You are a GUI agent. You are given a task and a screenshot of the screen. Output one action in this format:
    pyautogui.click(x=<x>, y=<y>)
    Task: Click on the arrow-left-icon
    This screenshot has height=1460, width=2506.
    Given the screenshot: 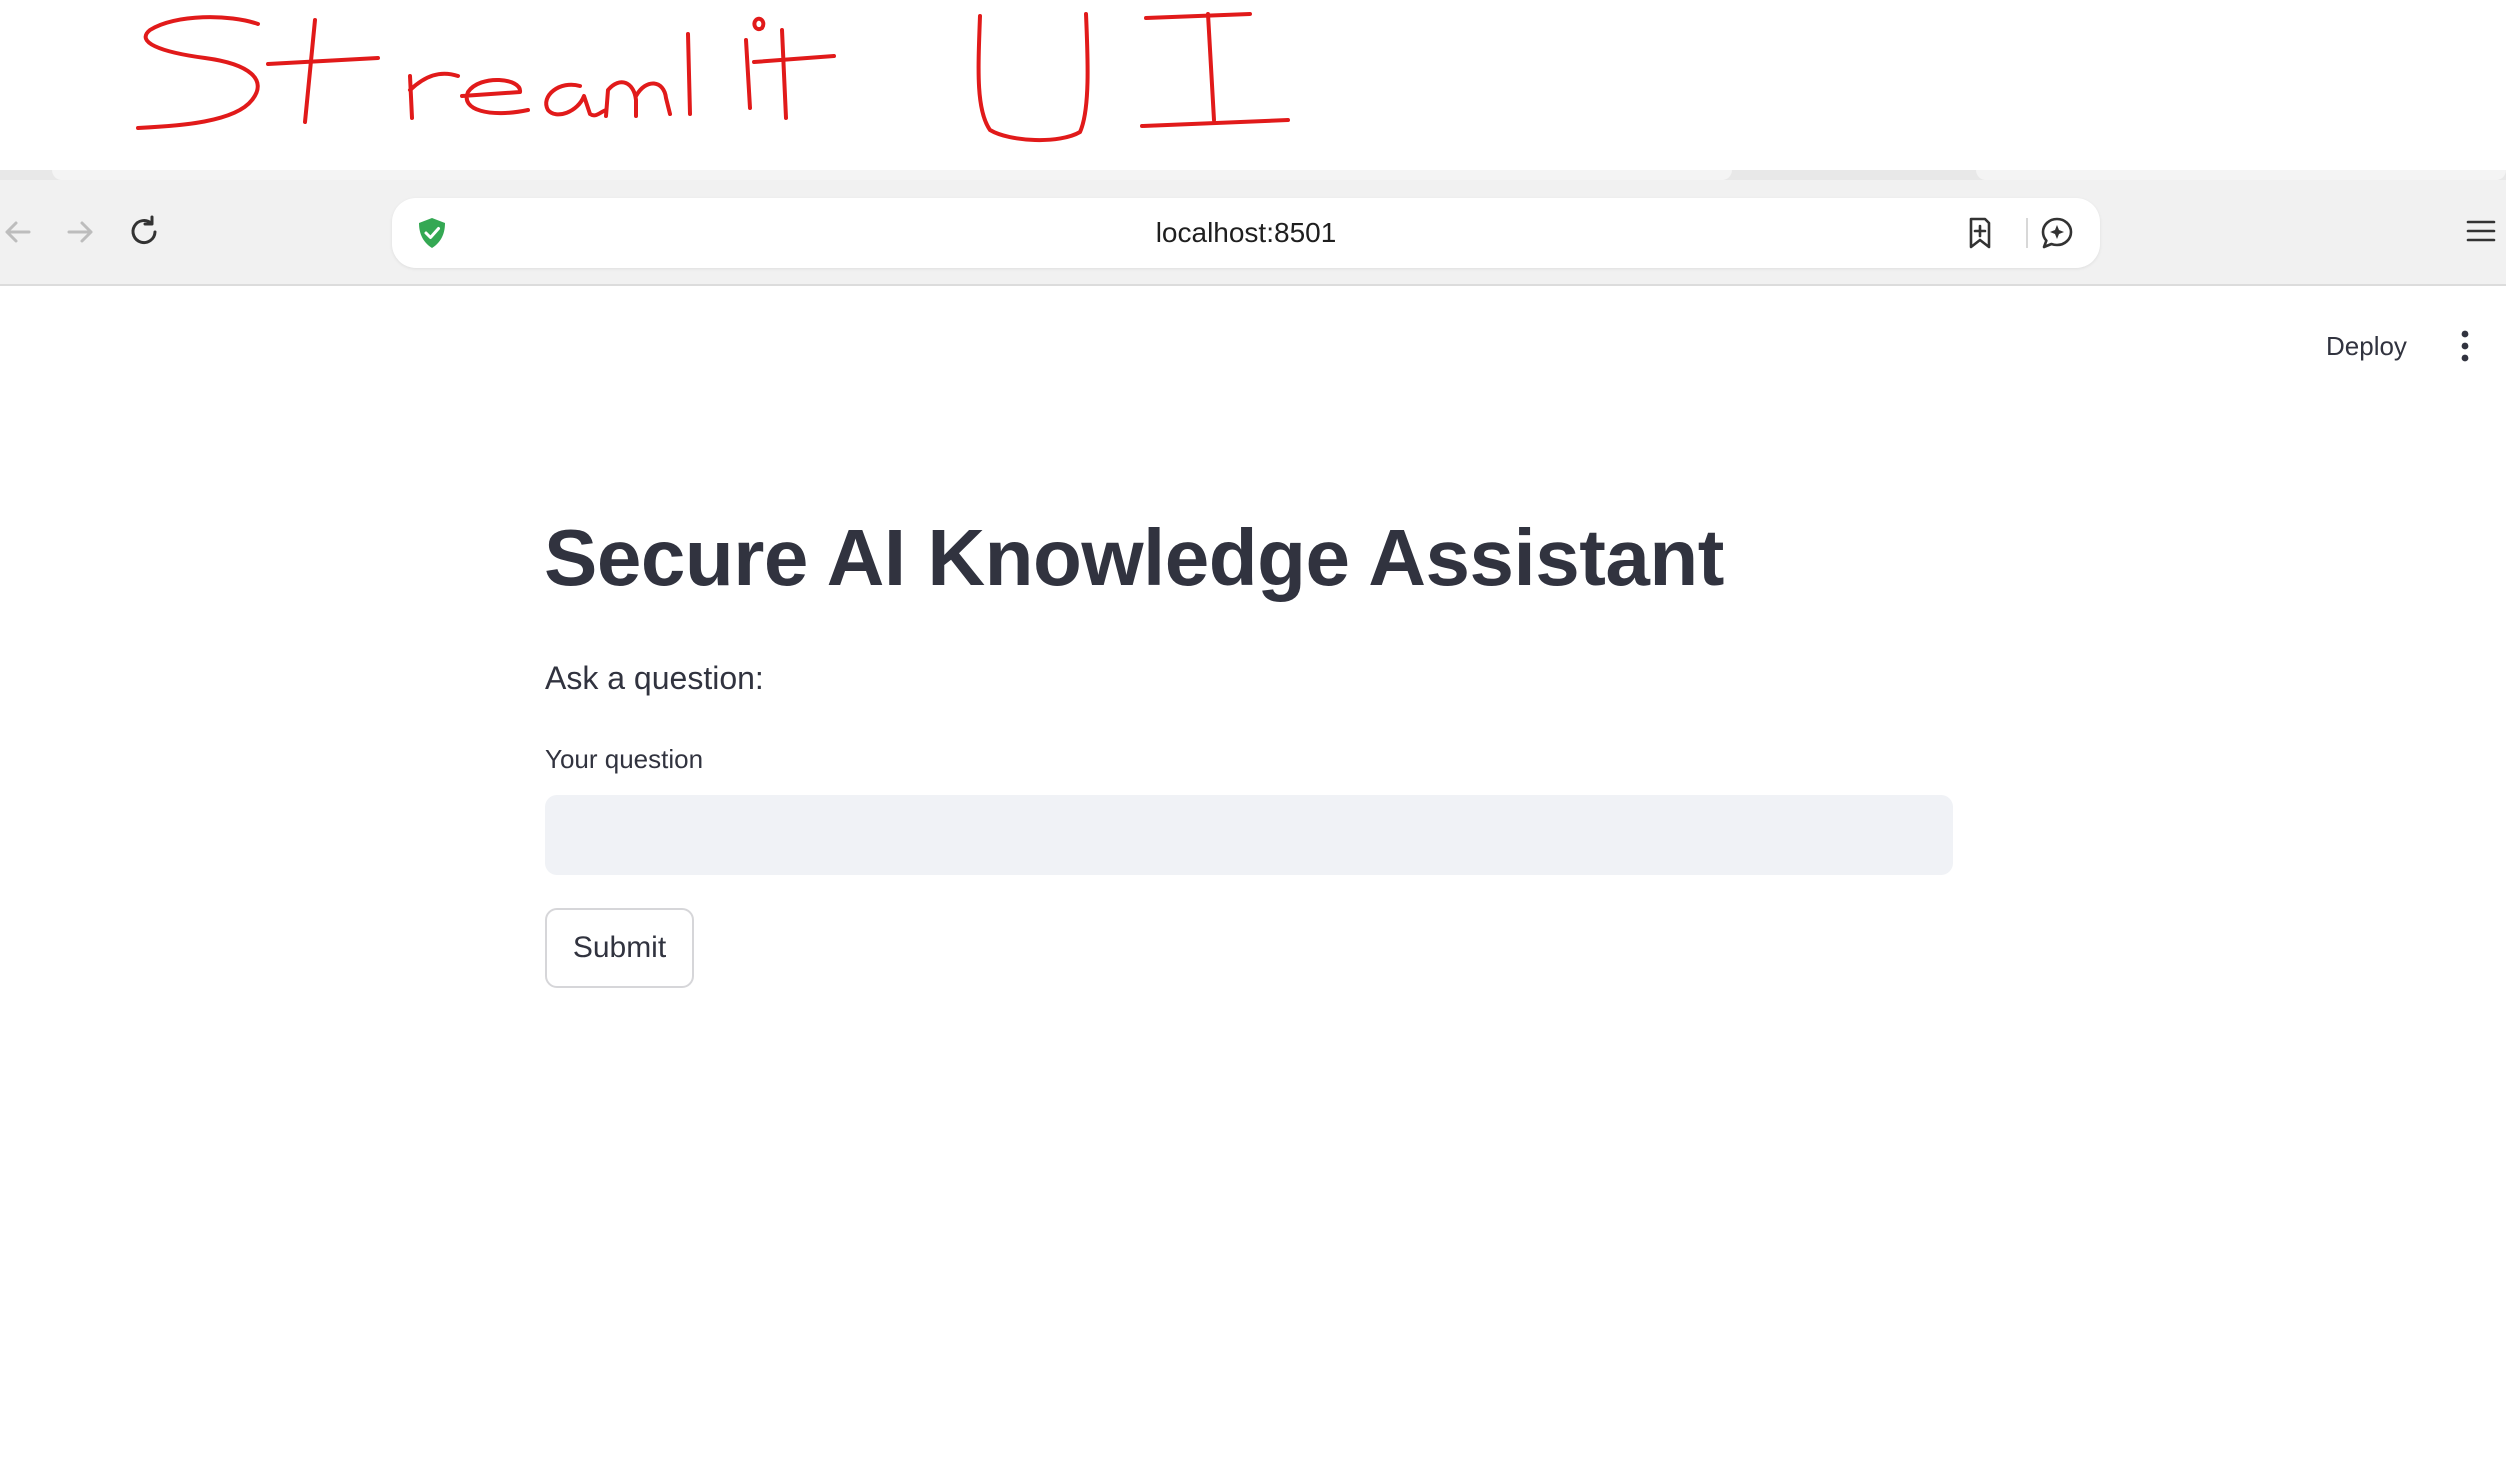 What is the action you would take?
    pyautogui.click(x=18, y=232)
    